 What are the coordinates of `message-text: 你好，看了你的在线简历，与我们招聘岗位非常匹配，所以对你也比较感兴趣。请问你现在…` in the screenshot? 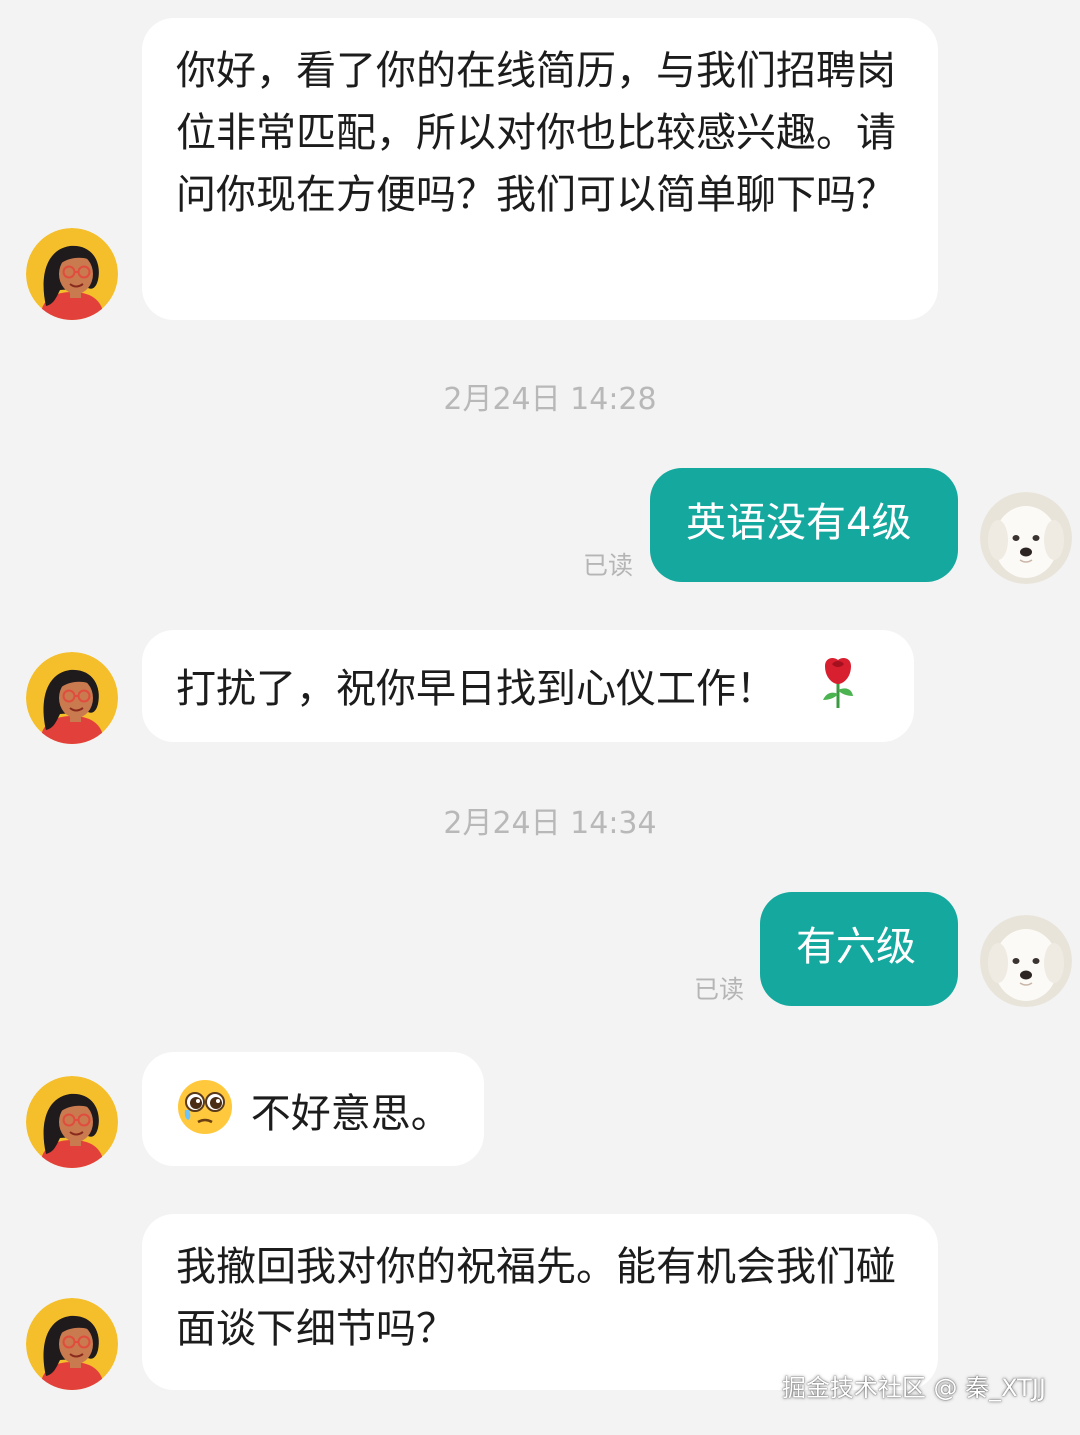 It's located at (536, 133).